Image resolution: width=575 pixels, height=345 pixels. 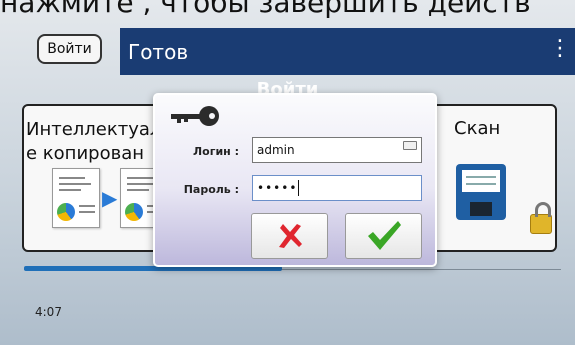 I want to click on cancel-button, so click(x=289, y=236).